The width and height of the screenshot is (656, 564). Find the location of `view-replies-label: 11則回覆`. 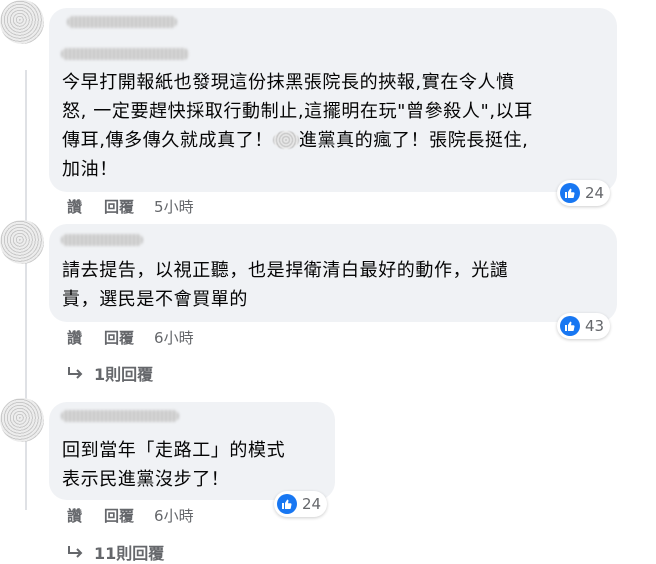

view-replies-label: 11則回覆 is located at coordinates (129, 553).